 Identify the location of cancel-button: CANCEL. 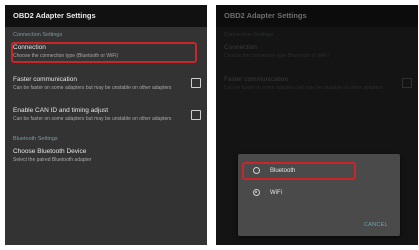
(376, 225).